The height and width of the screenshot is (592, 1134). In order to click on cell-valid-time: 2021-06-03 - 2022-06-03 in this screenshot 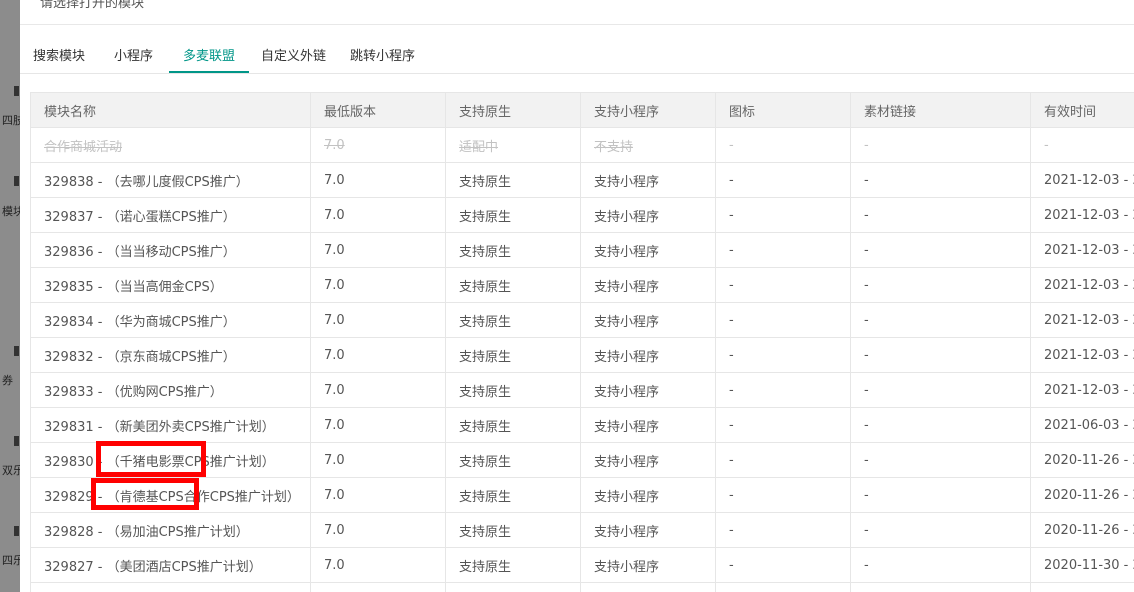, I will do `click(1082, 425)`.